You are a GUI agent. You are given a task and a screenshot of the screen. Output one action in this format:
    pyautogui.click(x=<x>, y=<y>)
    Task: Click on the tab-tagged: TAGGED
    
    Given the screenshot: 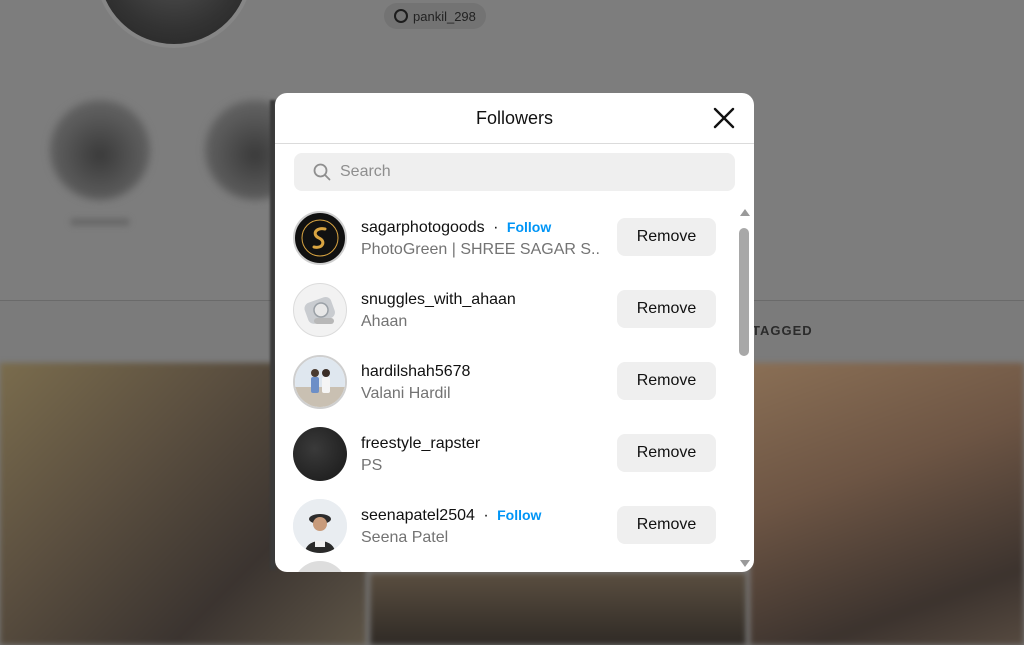 What is the action you would take?
    pyautogui.click(x=782, y=330)
    